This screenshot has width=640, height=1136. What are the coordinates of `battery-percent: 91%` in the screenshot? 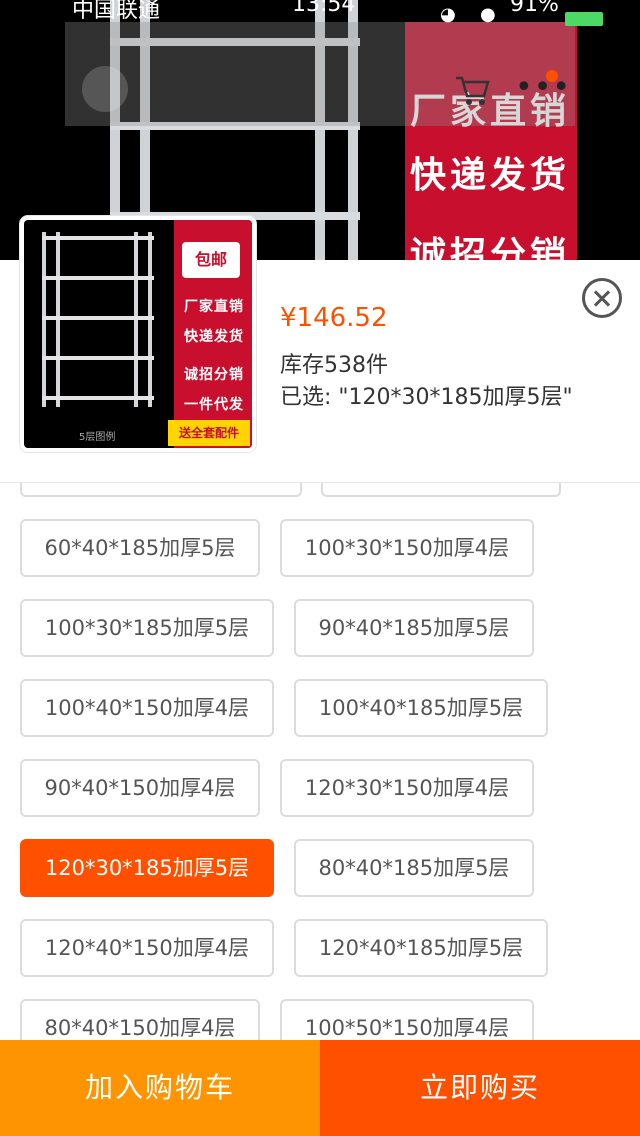 It's located at (534, 8).